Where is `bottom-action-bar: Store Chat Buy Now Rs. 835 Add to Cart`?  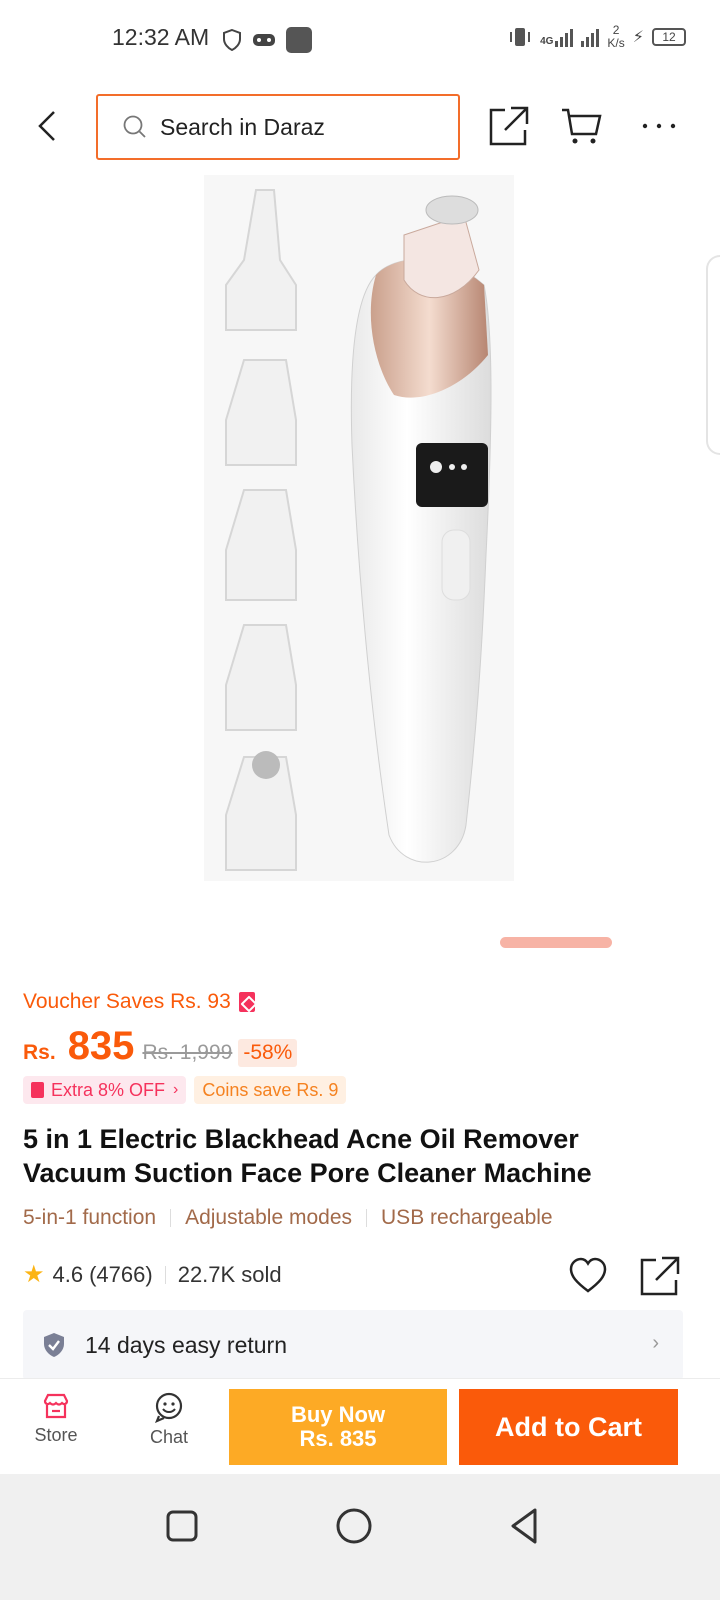 bottom-action-bar: Store Chat Buy Now Rs. 835 Add to Cart is located at coordinates (360, 1426).